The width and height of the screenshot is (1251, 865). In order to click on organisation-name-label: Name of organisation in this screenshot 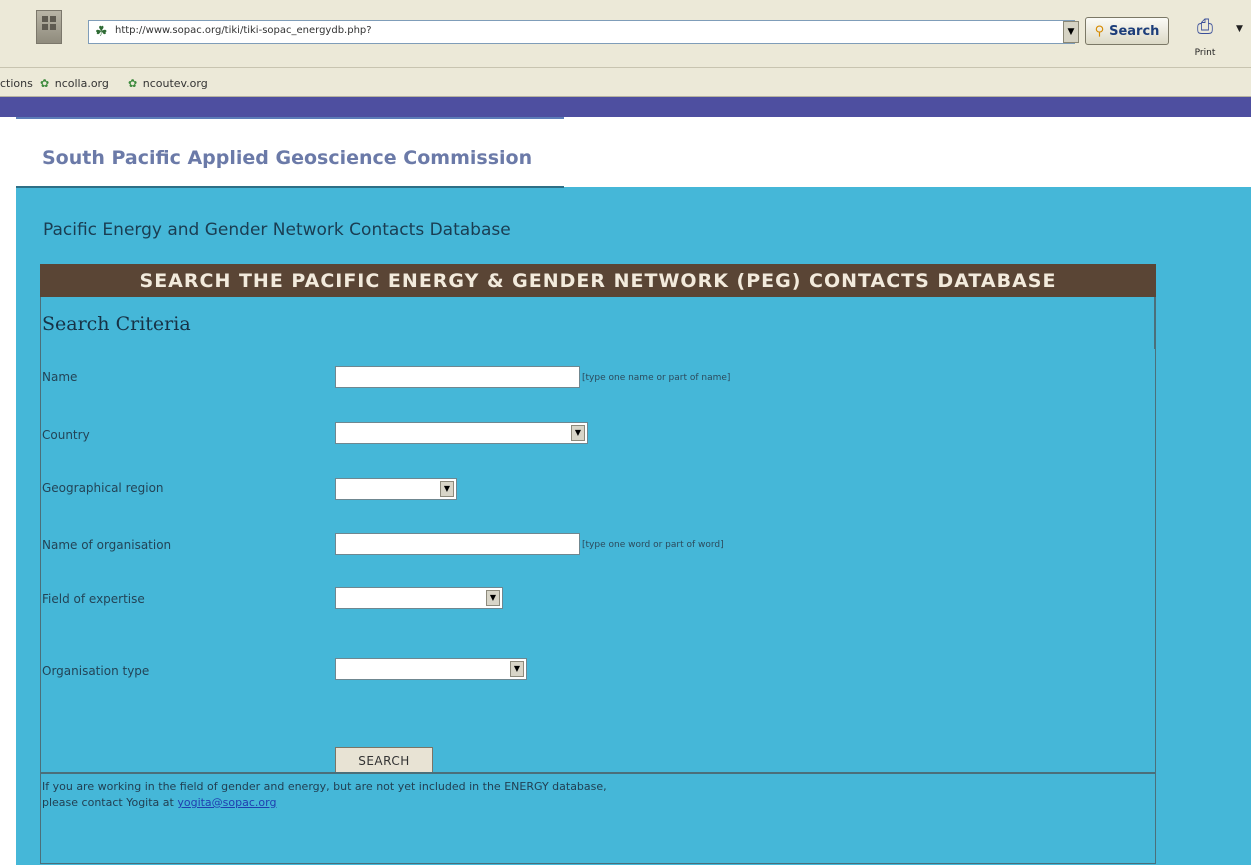, I will do `click(107, 545)`.